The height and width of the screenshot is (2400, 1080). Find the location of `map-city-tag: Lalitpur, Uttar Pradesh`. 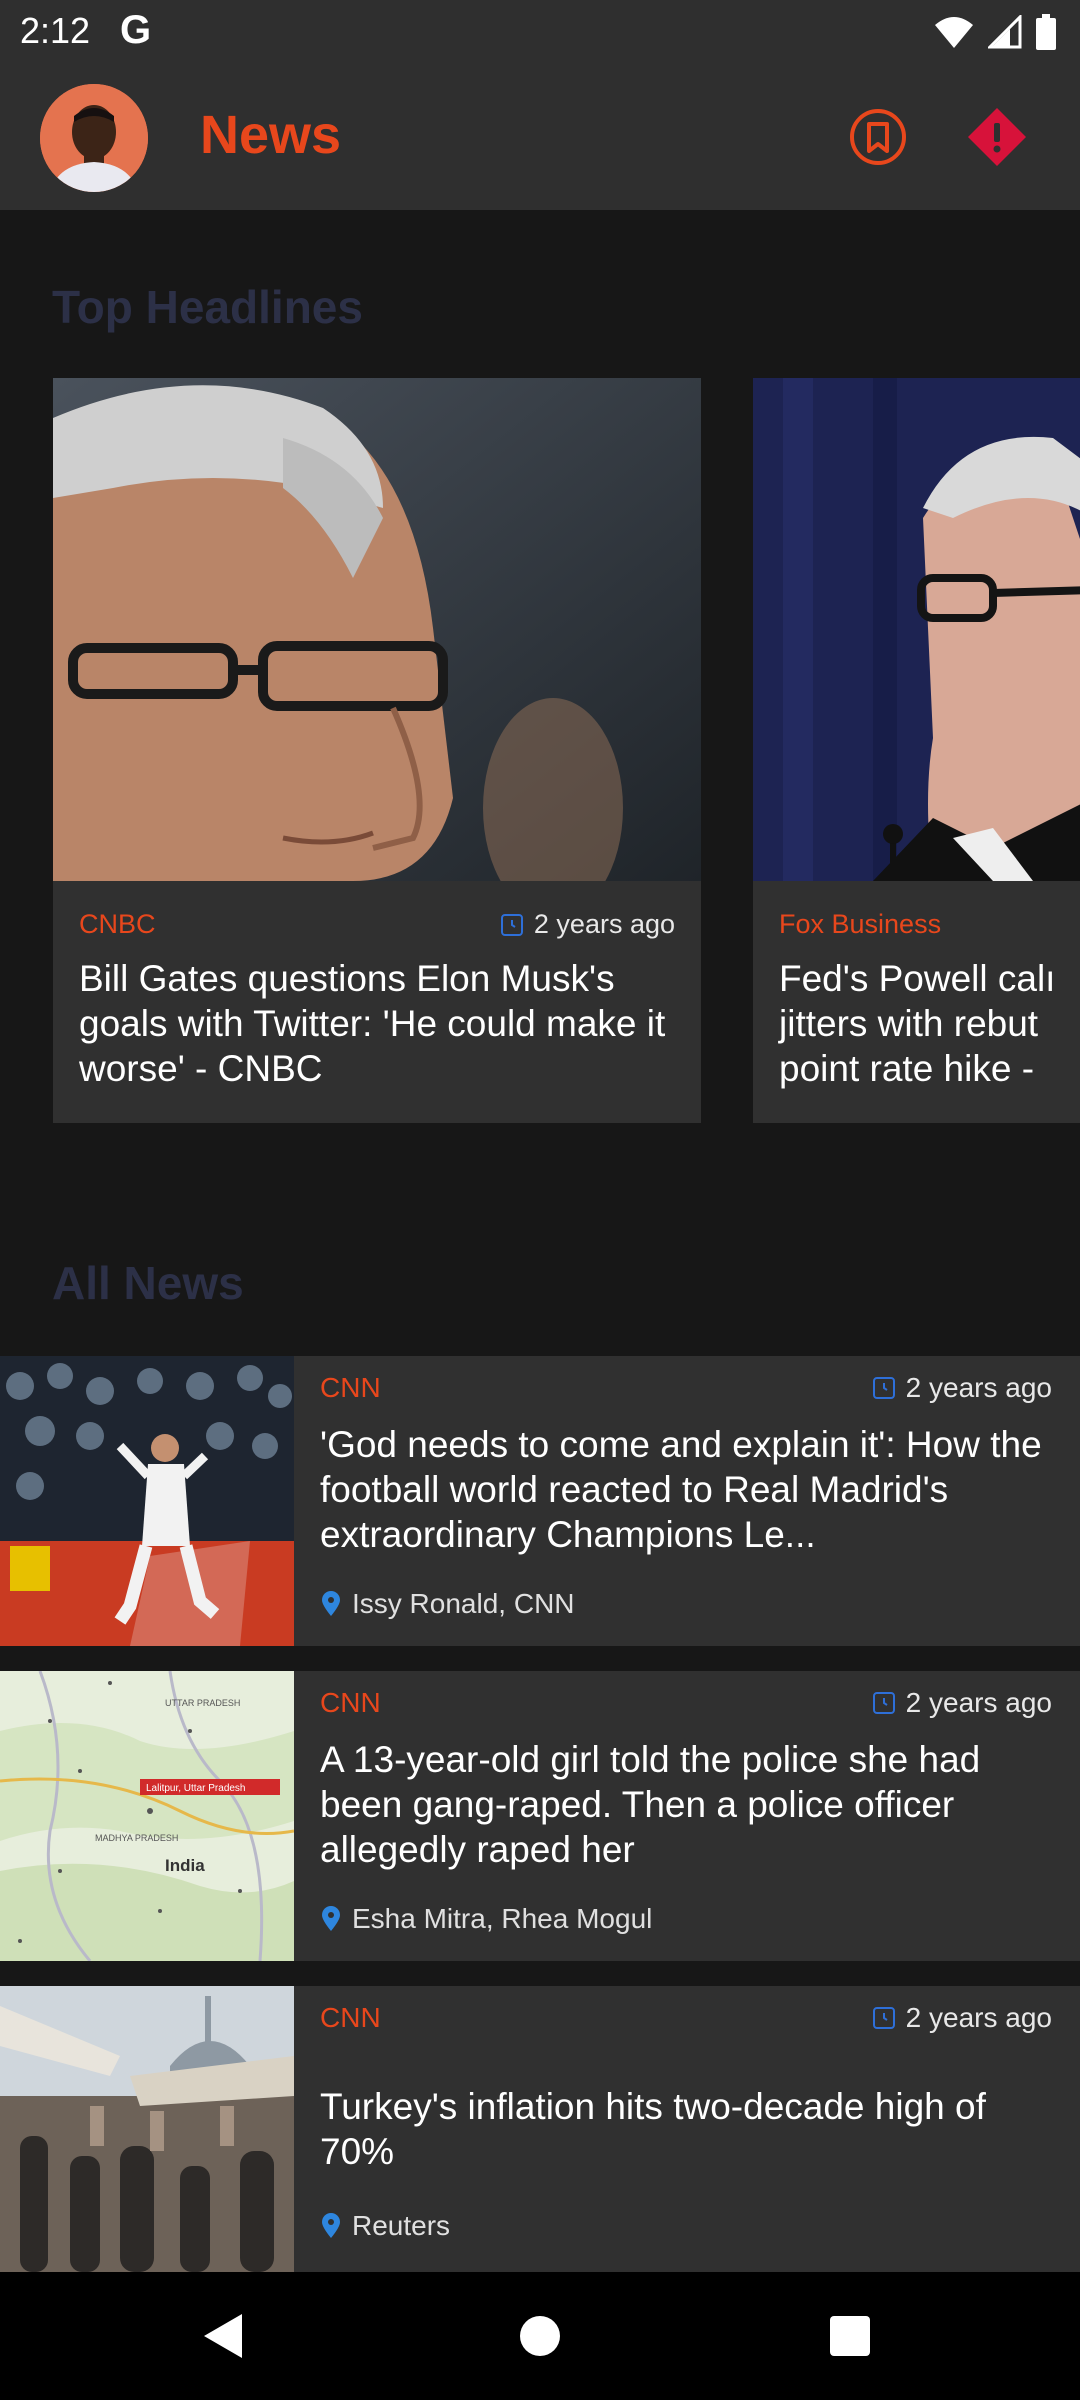

map-city-tag: Lalitpur, Uttar Pradesh is located at coordinates (196, 1788).